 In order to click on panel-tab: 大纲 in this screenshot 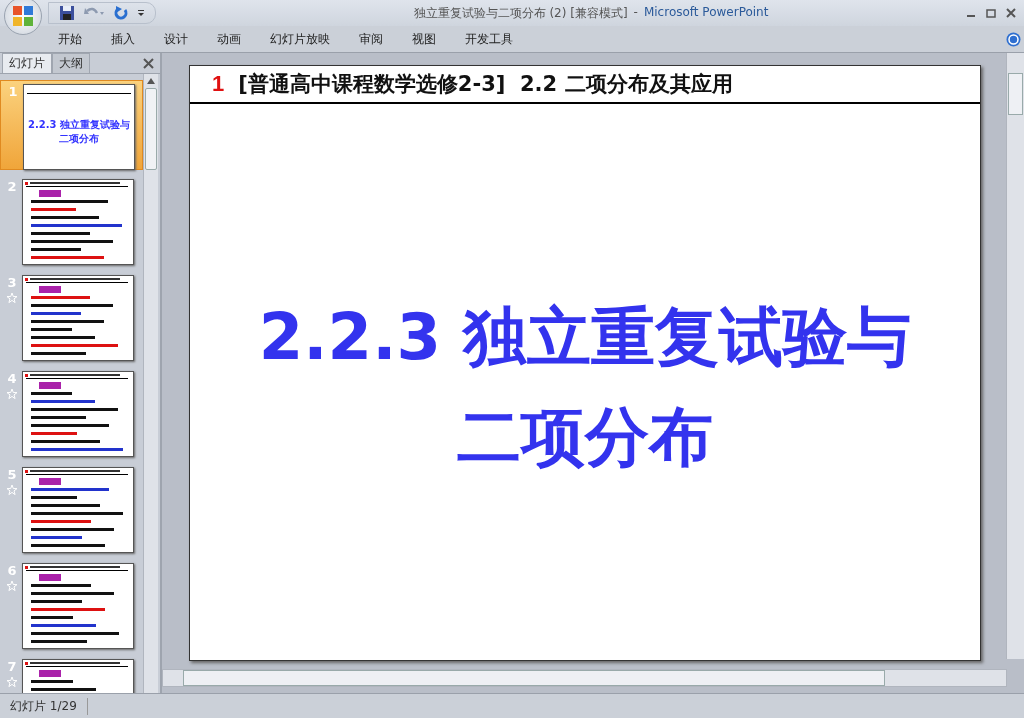, I will do `click(71, 63)`.